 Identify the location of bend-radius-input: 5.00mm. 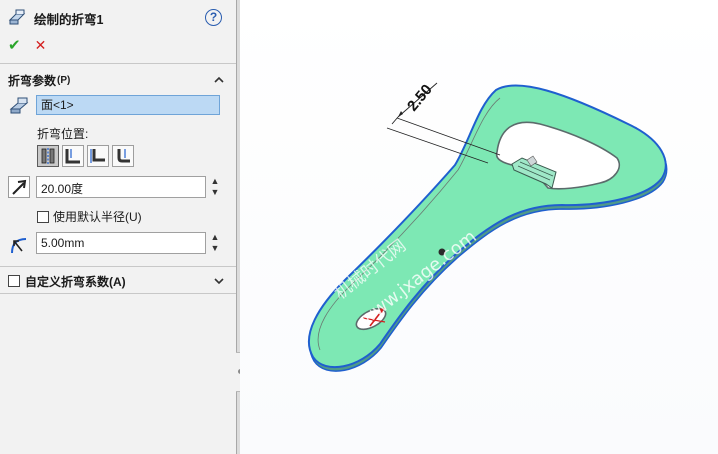
(121, 243).